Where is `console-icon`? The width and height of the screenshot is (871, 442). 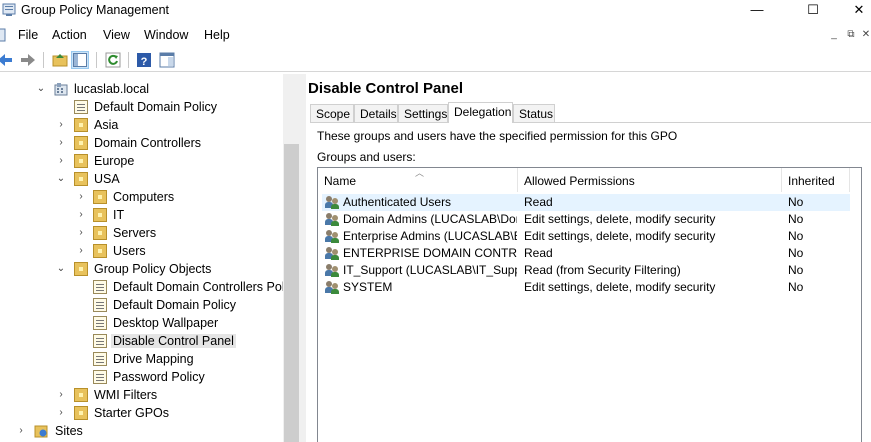 console-icon is located at coordinates (3, 35).